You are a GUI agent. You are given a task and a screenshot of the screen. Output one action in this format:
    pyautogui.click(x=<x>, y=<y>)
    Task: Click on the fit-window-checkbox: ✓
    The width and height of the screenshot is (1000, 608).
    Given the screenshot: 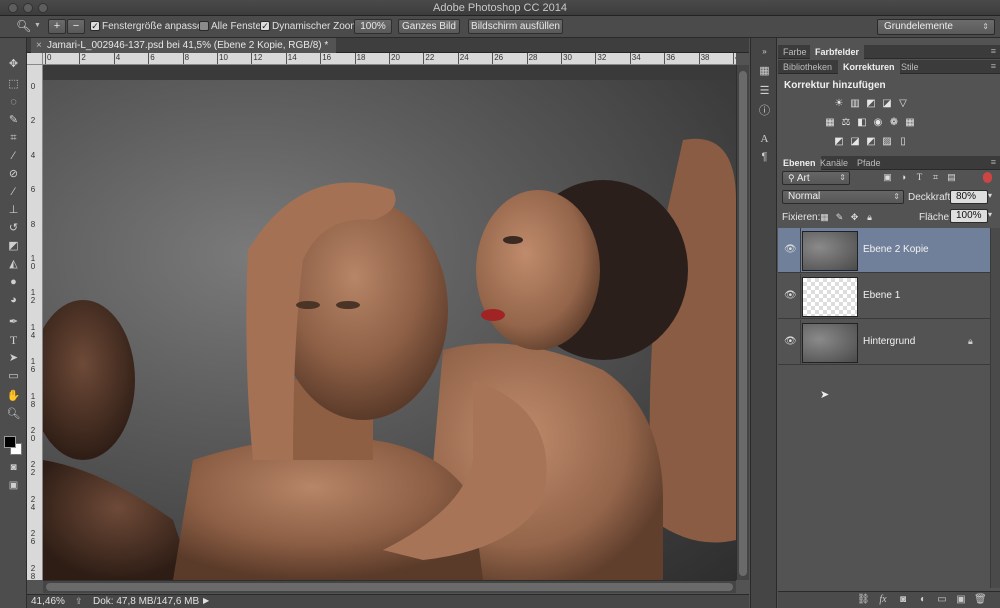 What is the action you would take?
    pyautogui.click(x=95, y=26)
    